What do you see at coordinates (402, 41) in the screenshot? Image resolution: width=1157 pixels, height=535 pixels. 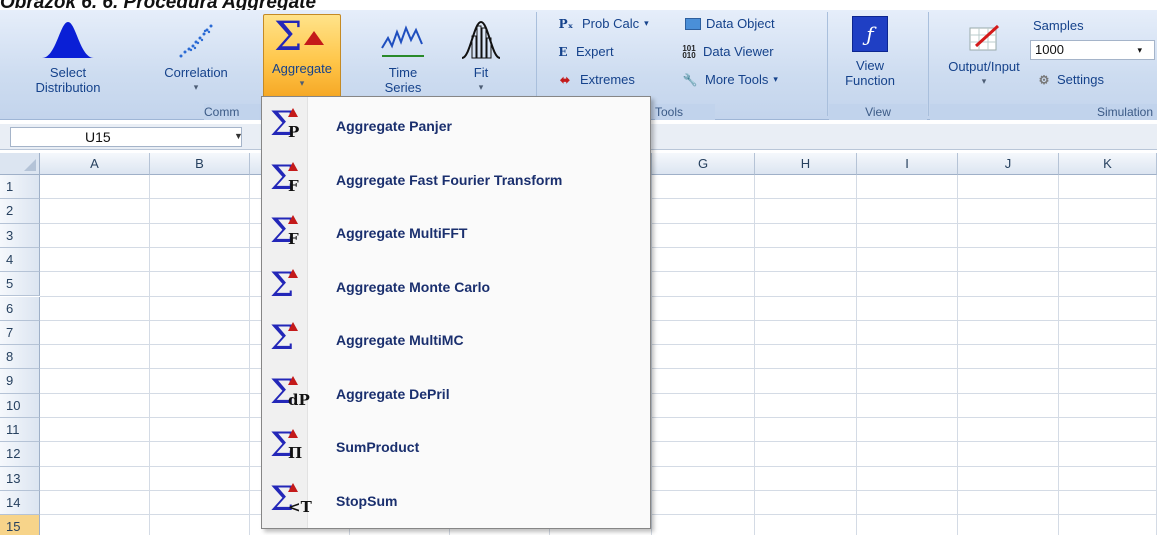 I see `time-series-icon` at bounding box center [402, 41].